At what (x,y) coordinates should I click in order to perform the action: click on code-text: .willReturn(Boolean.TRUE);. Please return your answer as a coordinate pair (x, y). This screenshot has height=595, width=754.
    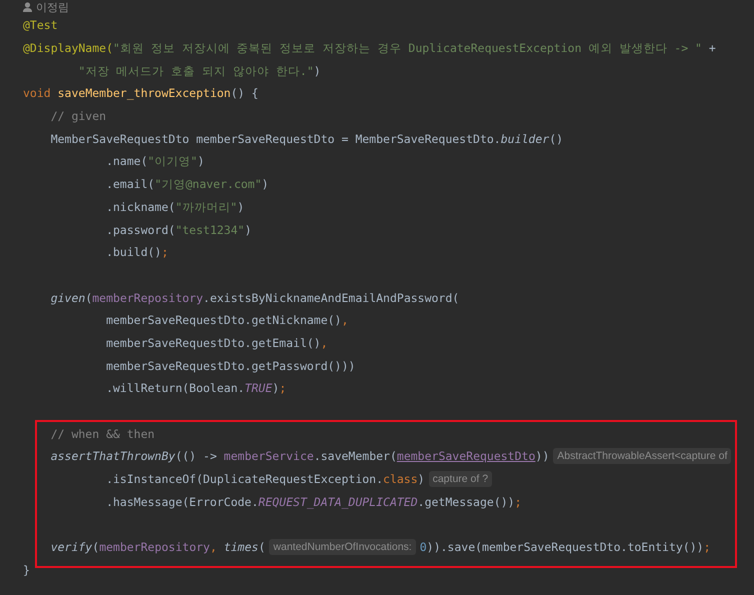
    Looking at the image, I should click on (195, 388).